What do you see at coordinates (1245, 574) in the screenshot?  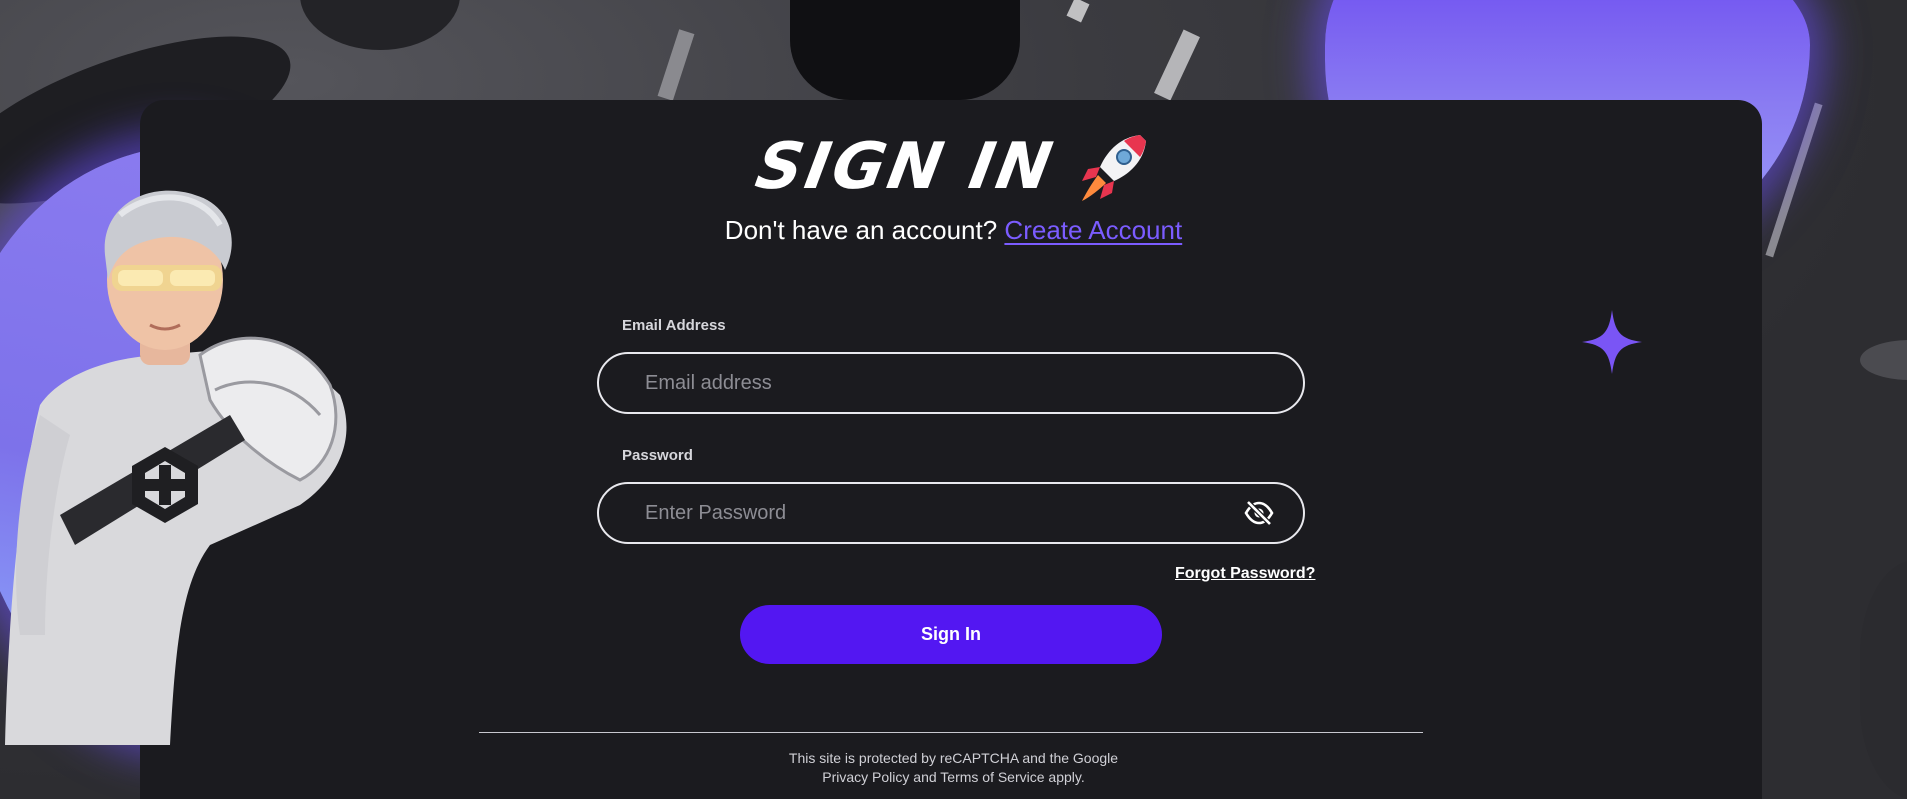 I see `forgot-password-link: Forgot Password?` at bounding box center [1245, 574].